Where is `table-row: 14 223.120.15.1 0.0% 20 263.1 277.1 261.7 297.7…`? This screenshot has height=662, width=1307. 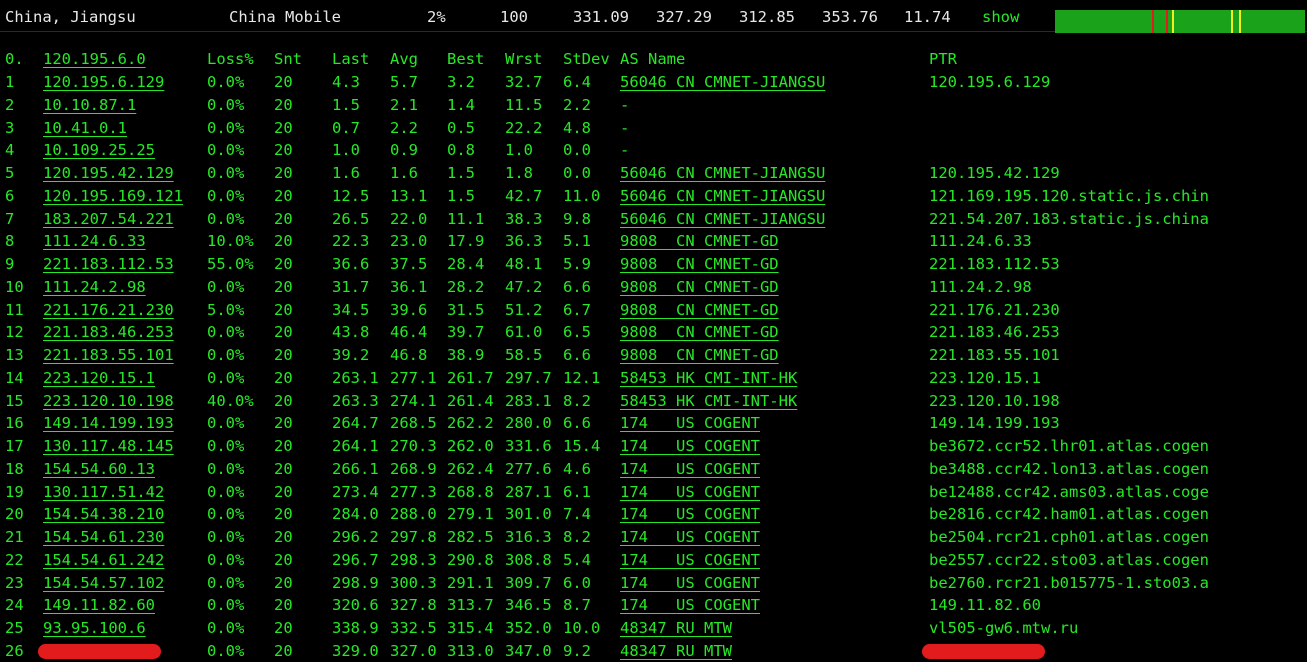 table-row: 14 223.120.15.1 0.0% 20 263.1 277.1 261.7 297.7… is located at coordinates (653, 378).